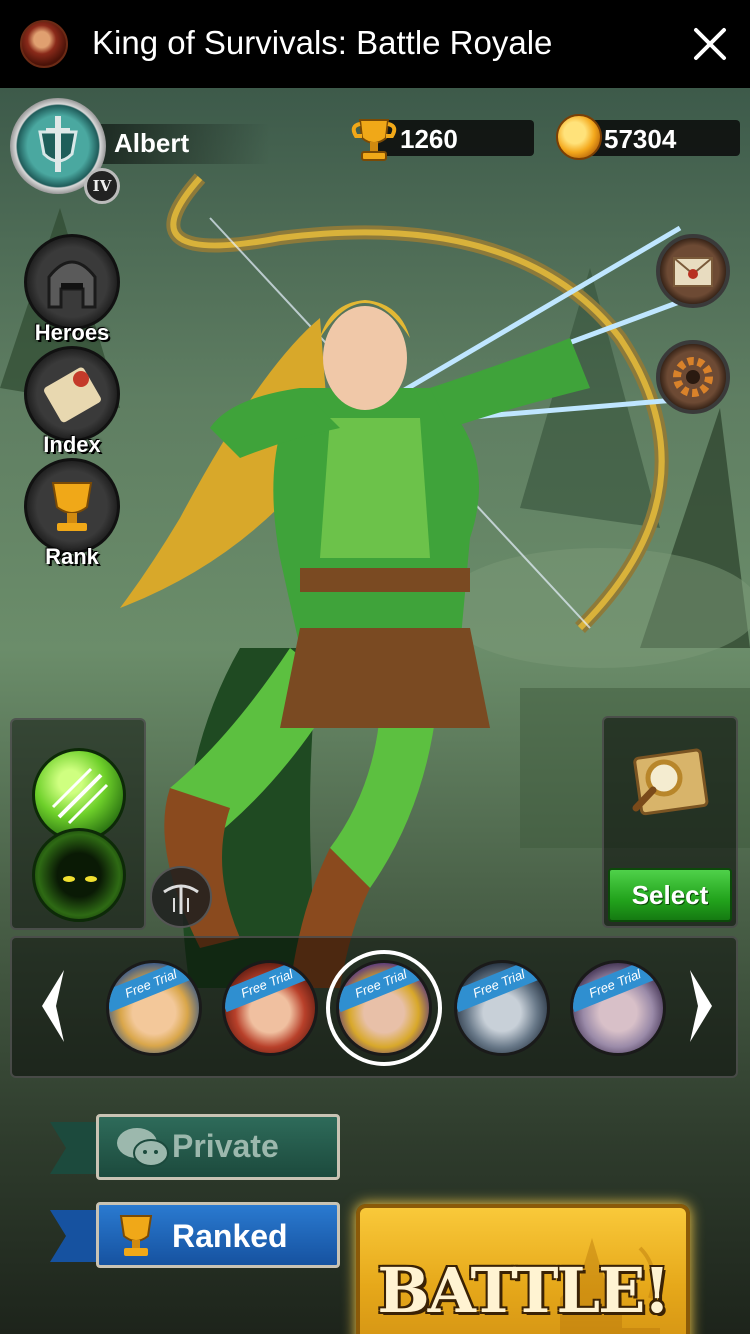 This screenshot has width=750, height=1334. I want to click on glowing-eyes-icon, so click(80, 879).